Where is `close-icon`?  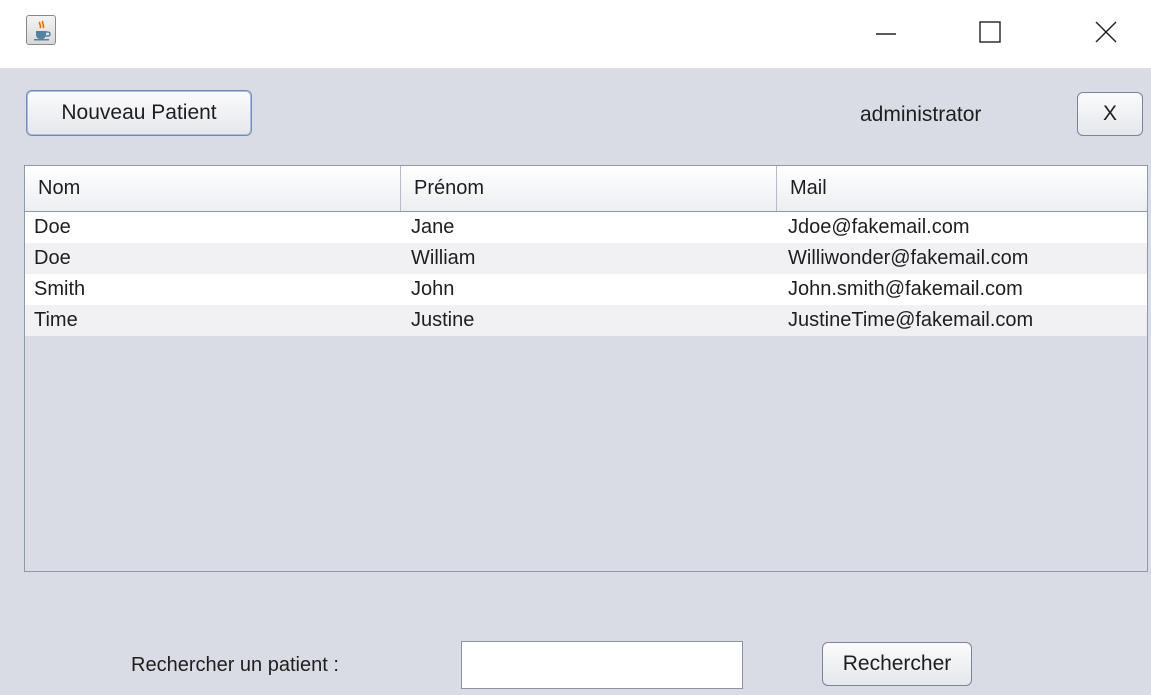
close-icon is located at coordinates (1106, 32).